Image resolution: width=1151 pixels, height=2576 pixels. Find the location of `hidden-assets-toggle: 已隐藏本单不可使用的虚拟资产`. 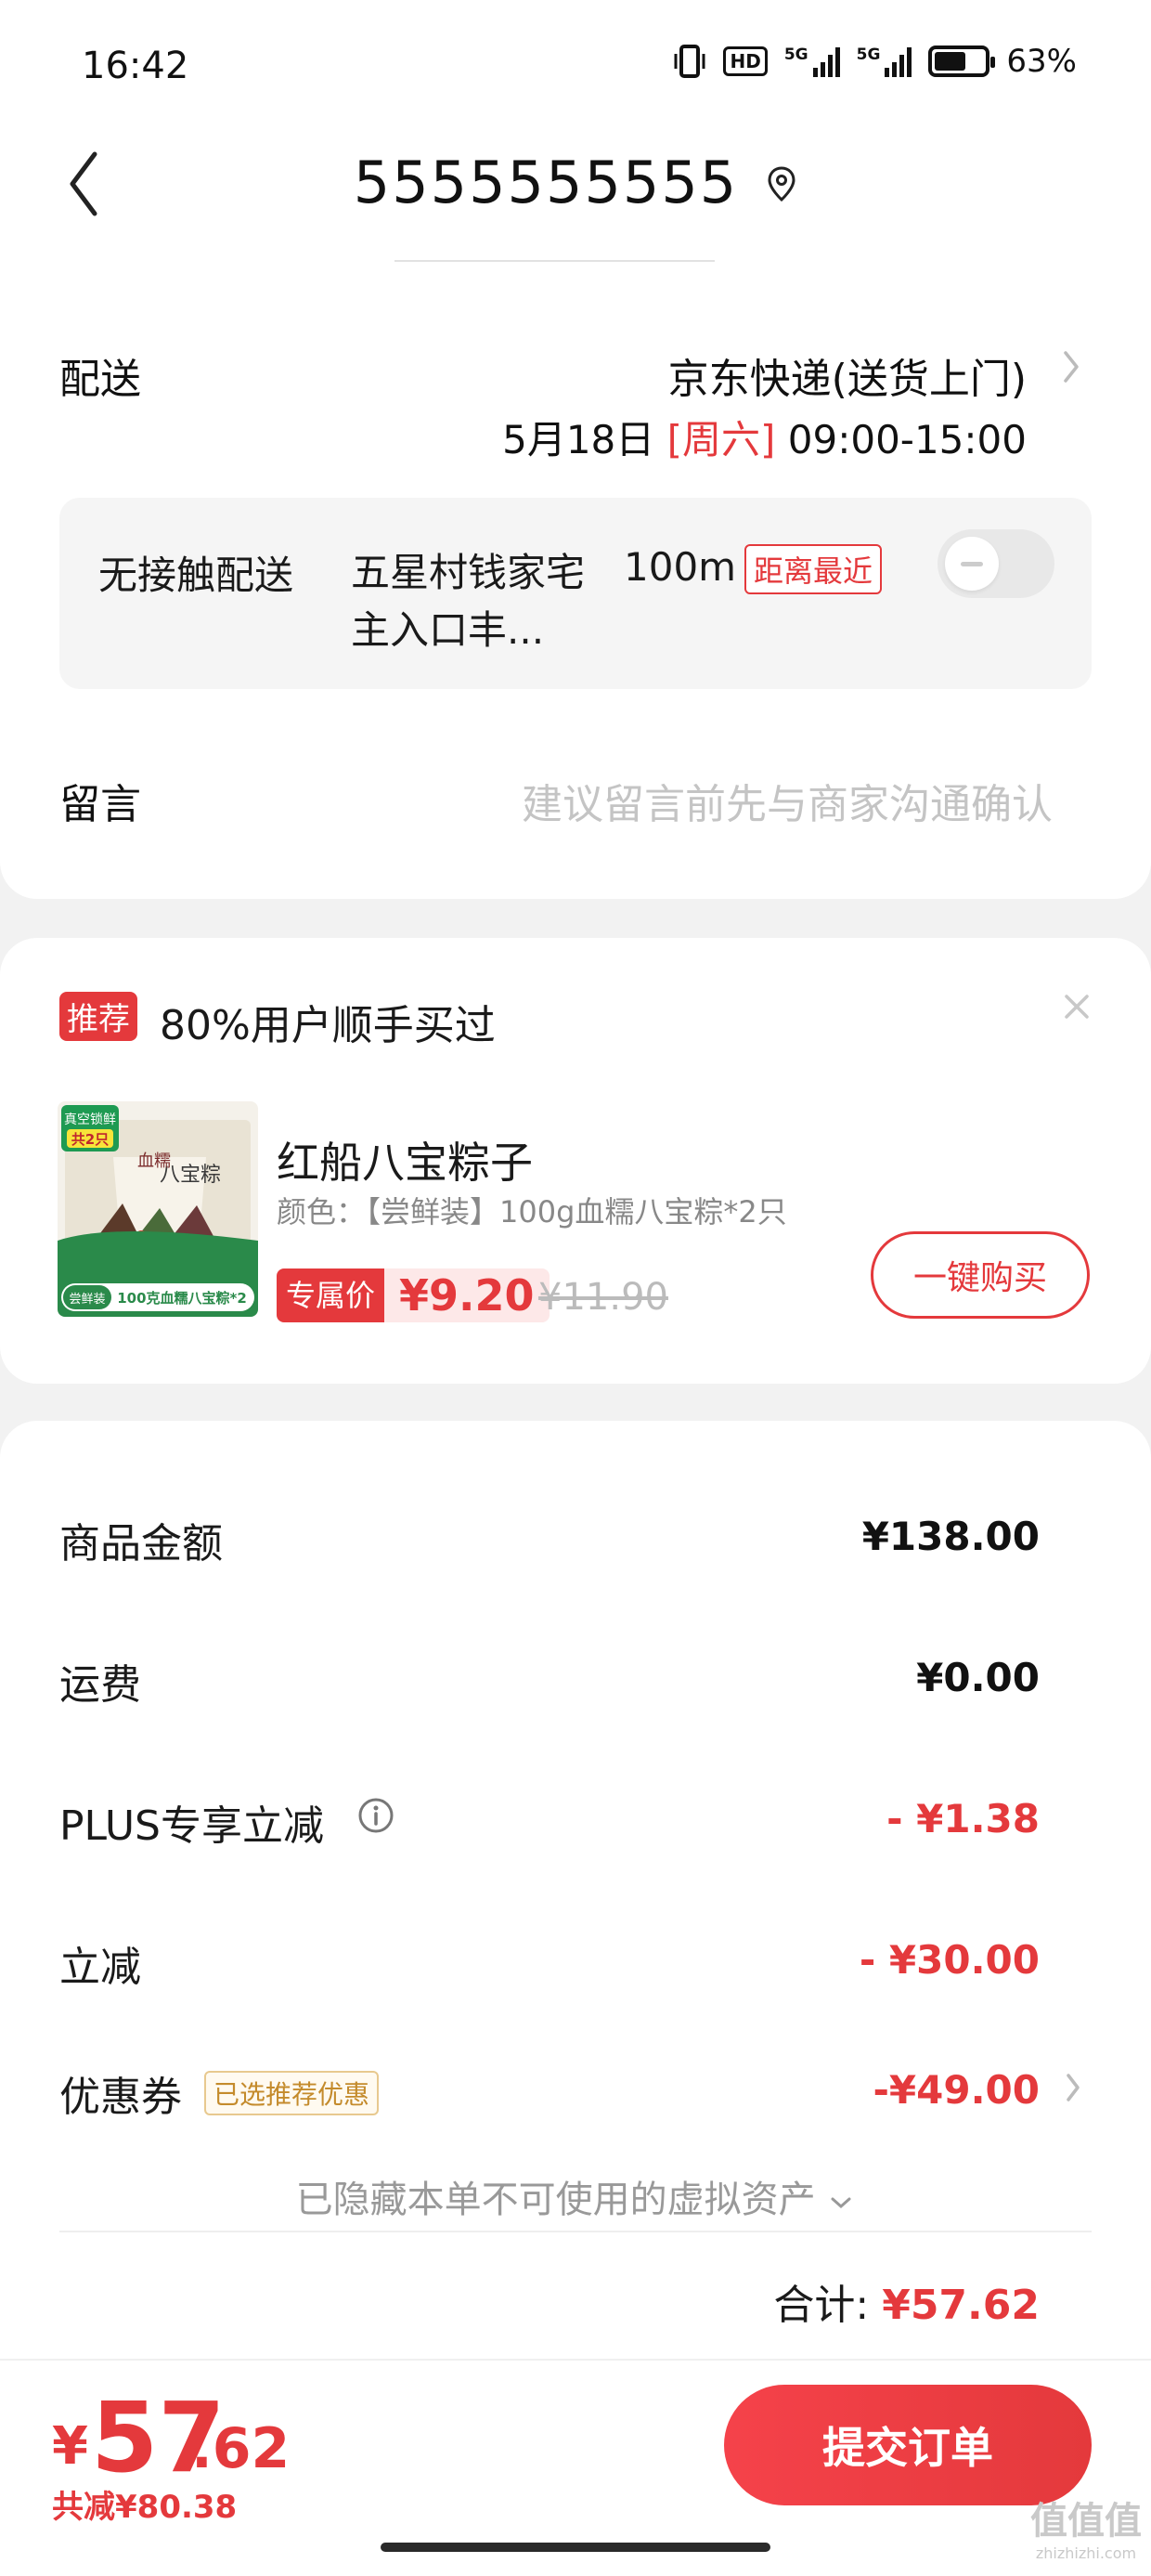

hidden-assets-toggle: 已隐藏本单不可使用的虚拟资产 is located at coordinates (575, 2196).